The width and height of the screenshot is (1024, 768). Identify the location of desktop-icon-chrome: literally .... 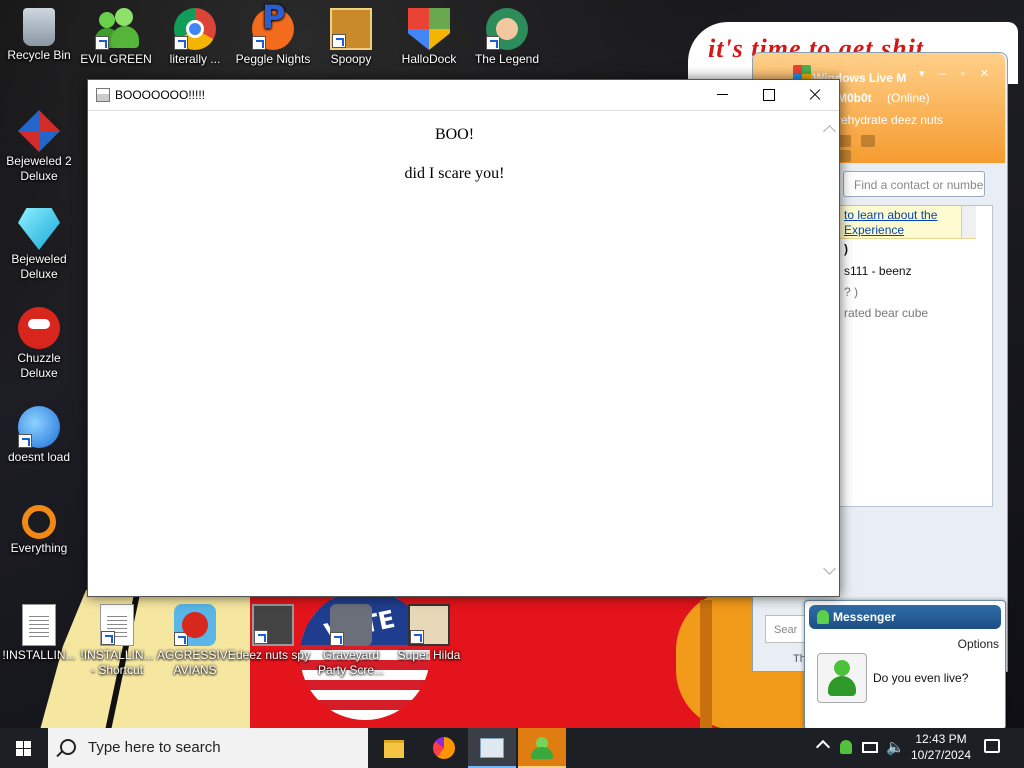
(195, 37).